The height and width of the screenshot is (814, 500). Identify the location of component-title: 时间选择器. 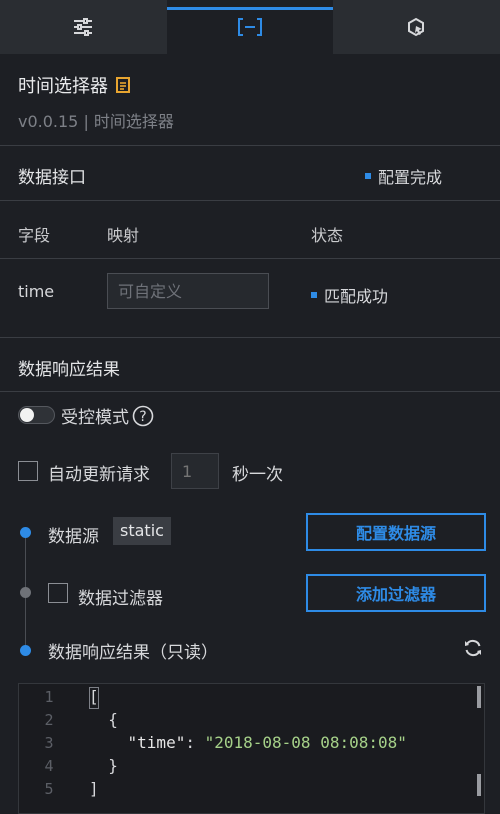
(250, 85).